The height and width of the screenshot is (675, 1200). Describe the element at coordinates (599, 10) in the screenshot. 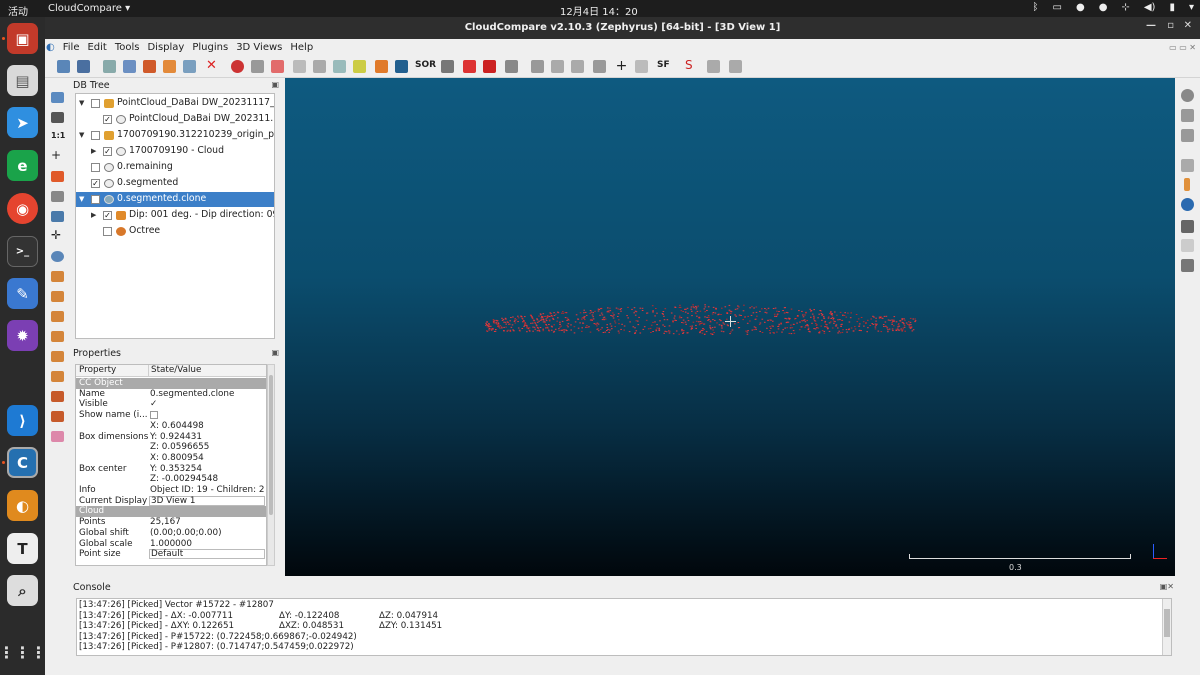

I see `clock: 12月4日 14：20` at that location.